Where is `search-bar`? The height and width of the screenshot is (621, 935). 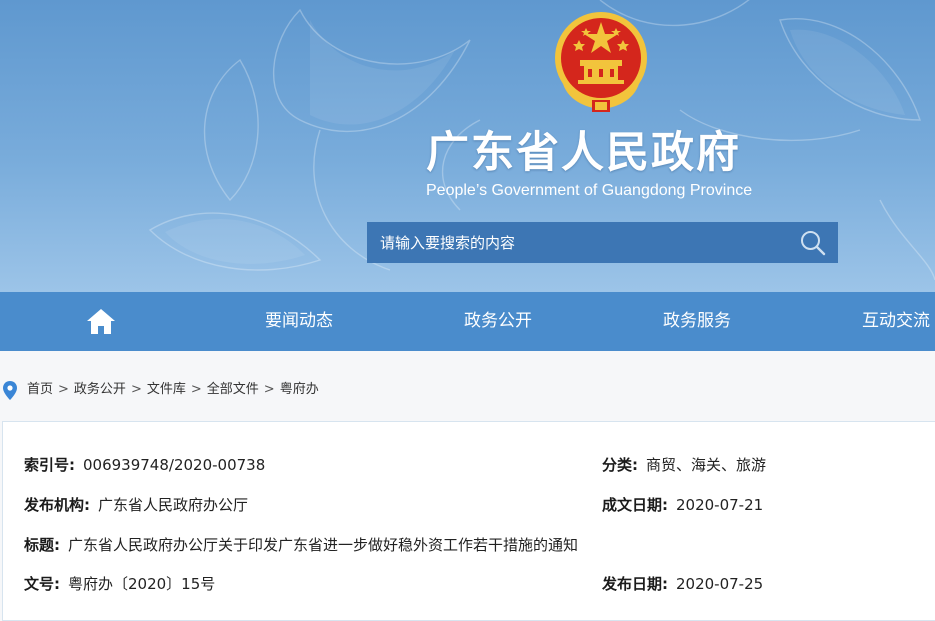 search-bar is located at coordinates (602, 242).